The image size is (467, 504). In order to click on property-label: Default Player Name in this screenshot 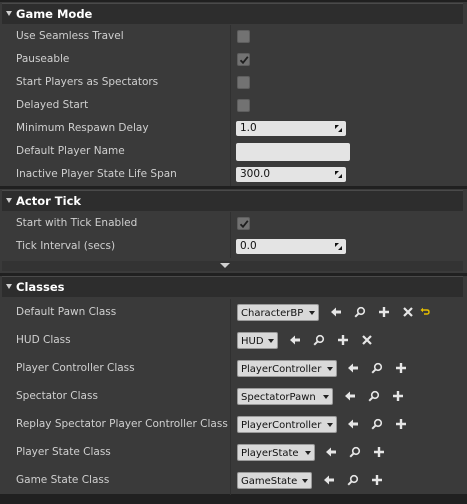, I will do `click(70, 151)`.